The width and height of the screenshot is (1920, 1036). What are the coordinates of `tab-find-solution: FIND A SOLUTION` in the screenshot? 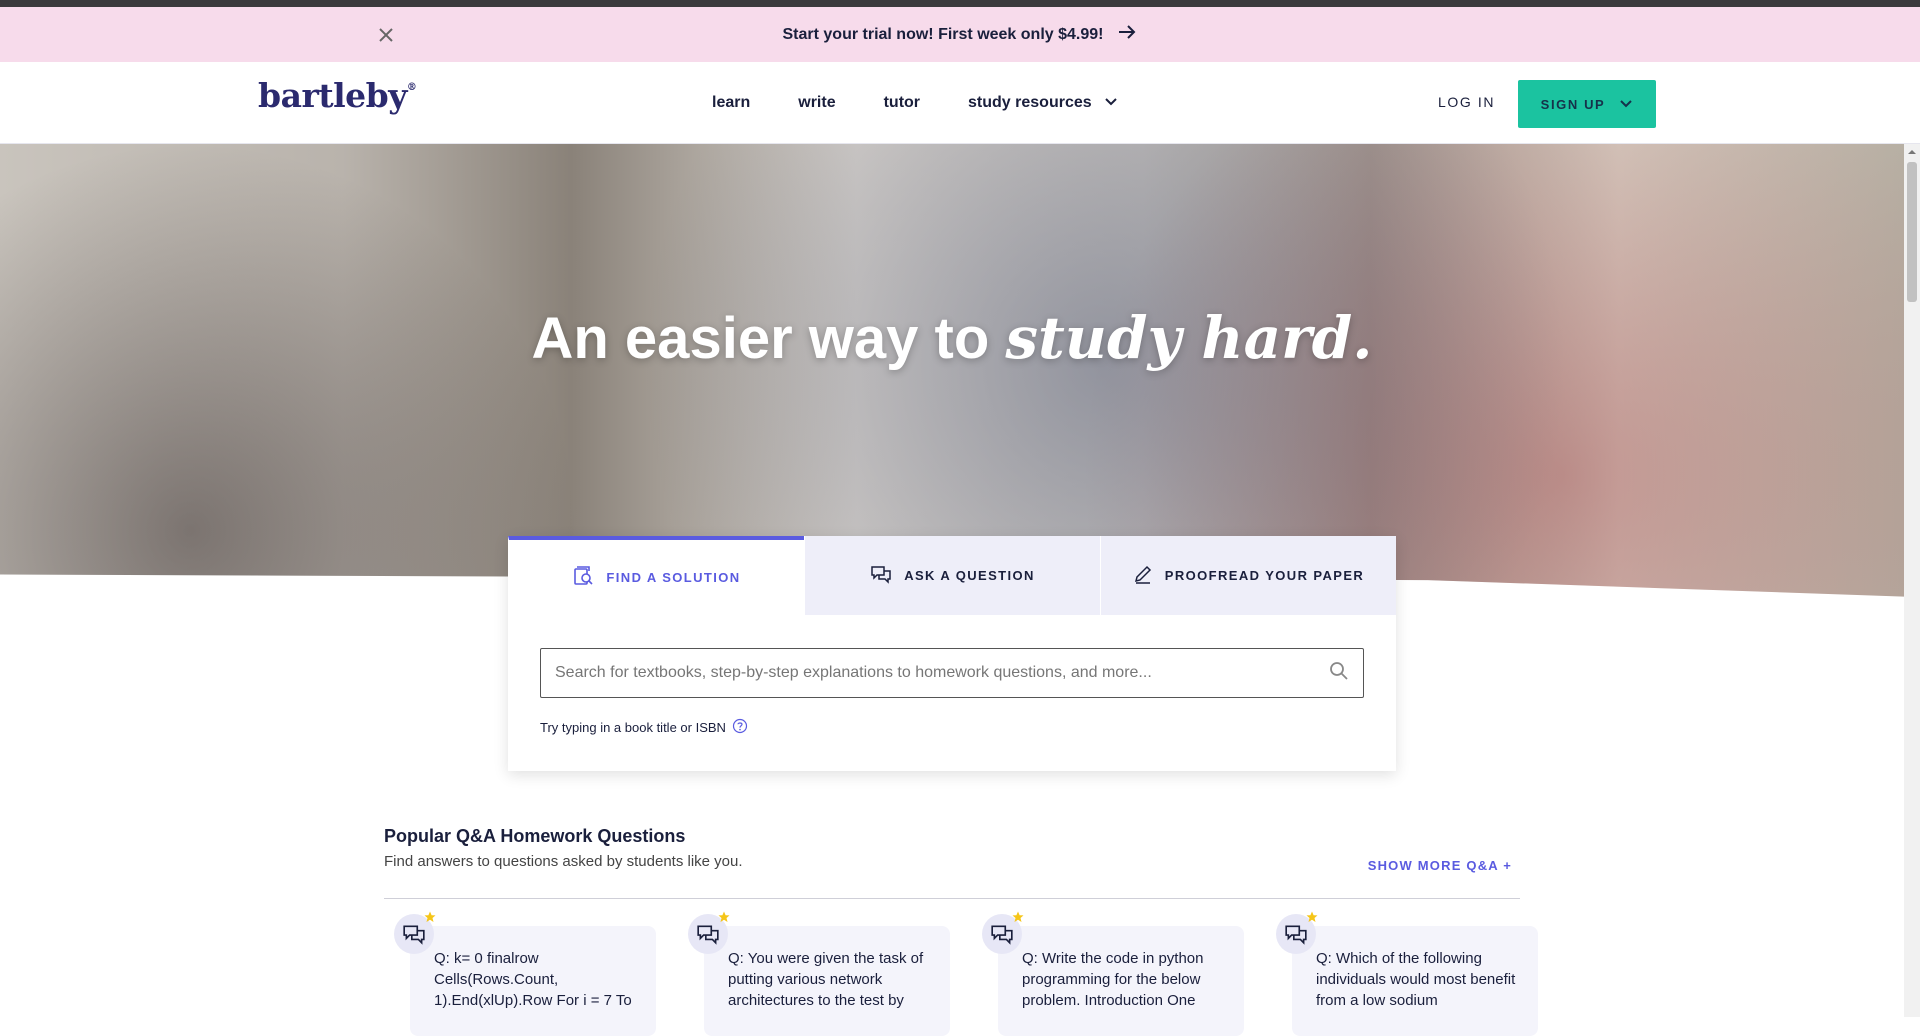 It's located at (656, 575).